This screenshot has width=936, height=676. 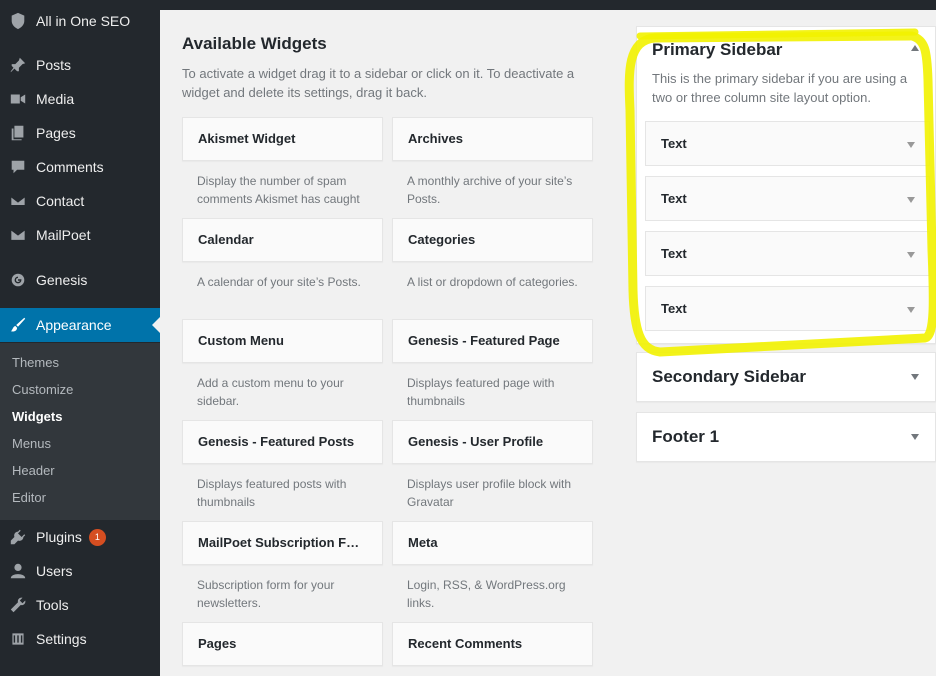 What do you see at coordinates (490, 190) in the screenshot?
I see `widget-description: A monthly archive of your site’s Posts.` at bounding box center [490, 190].